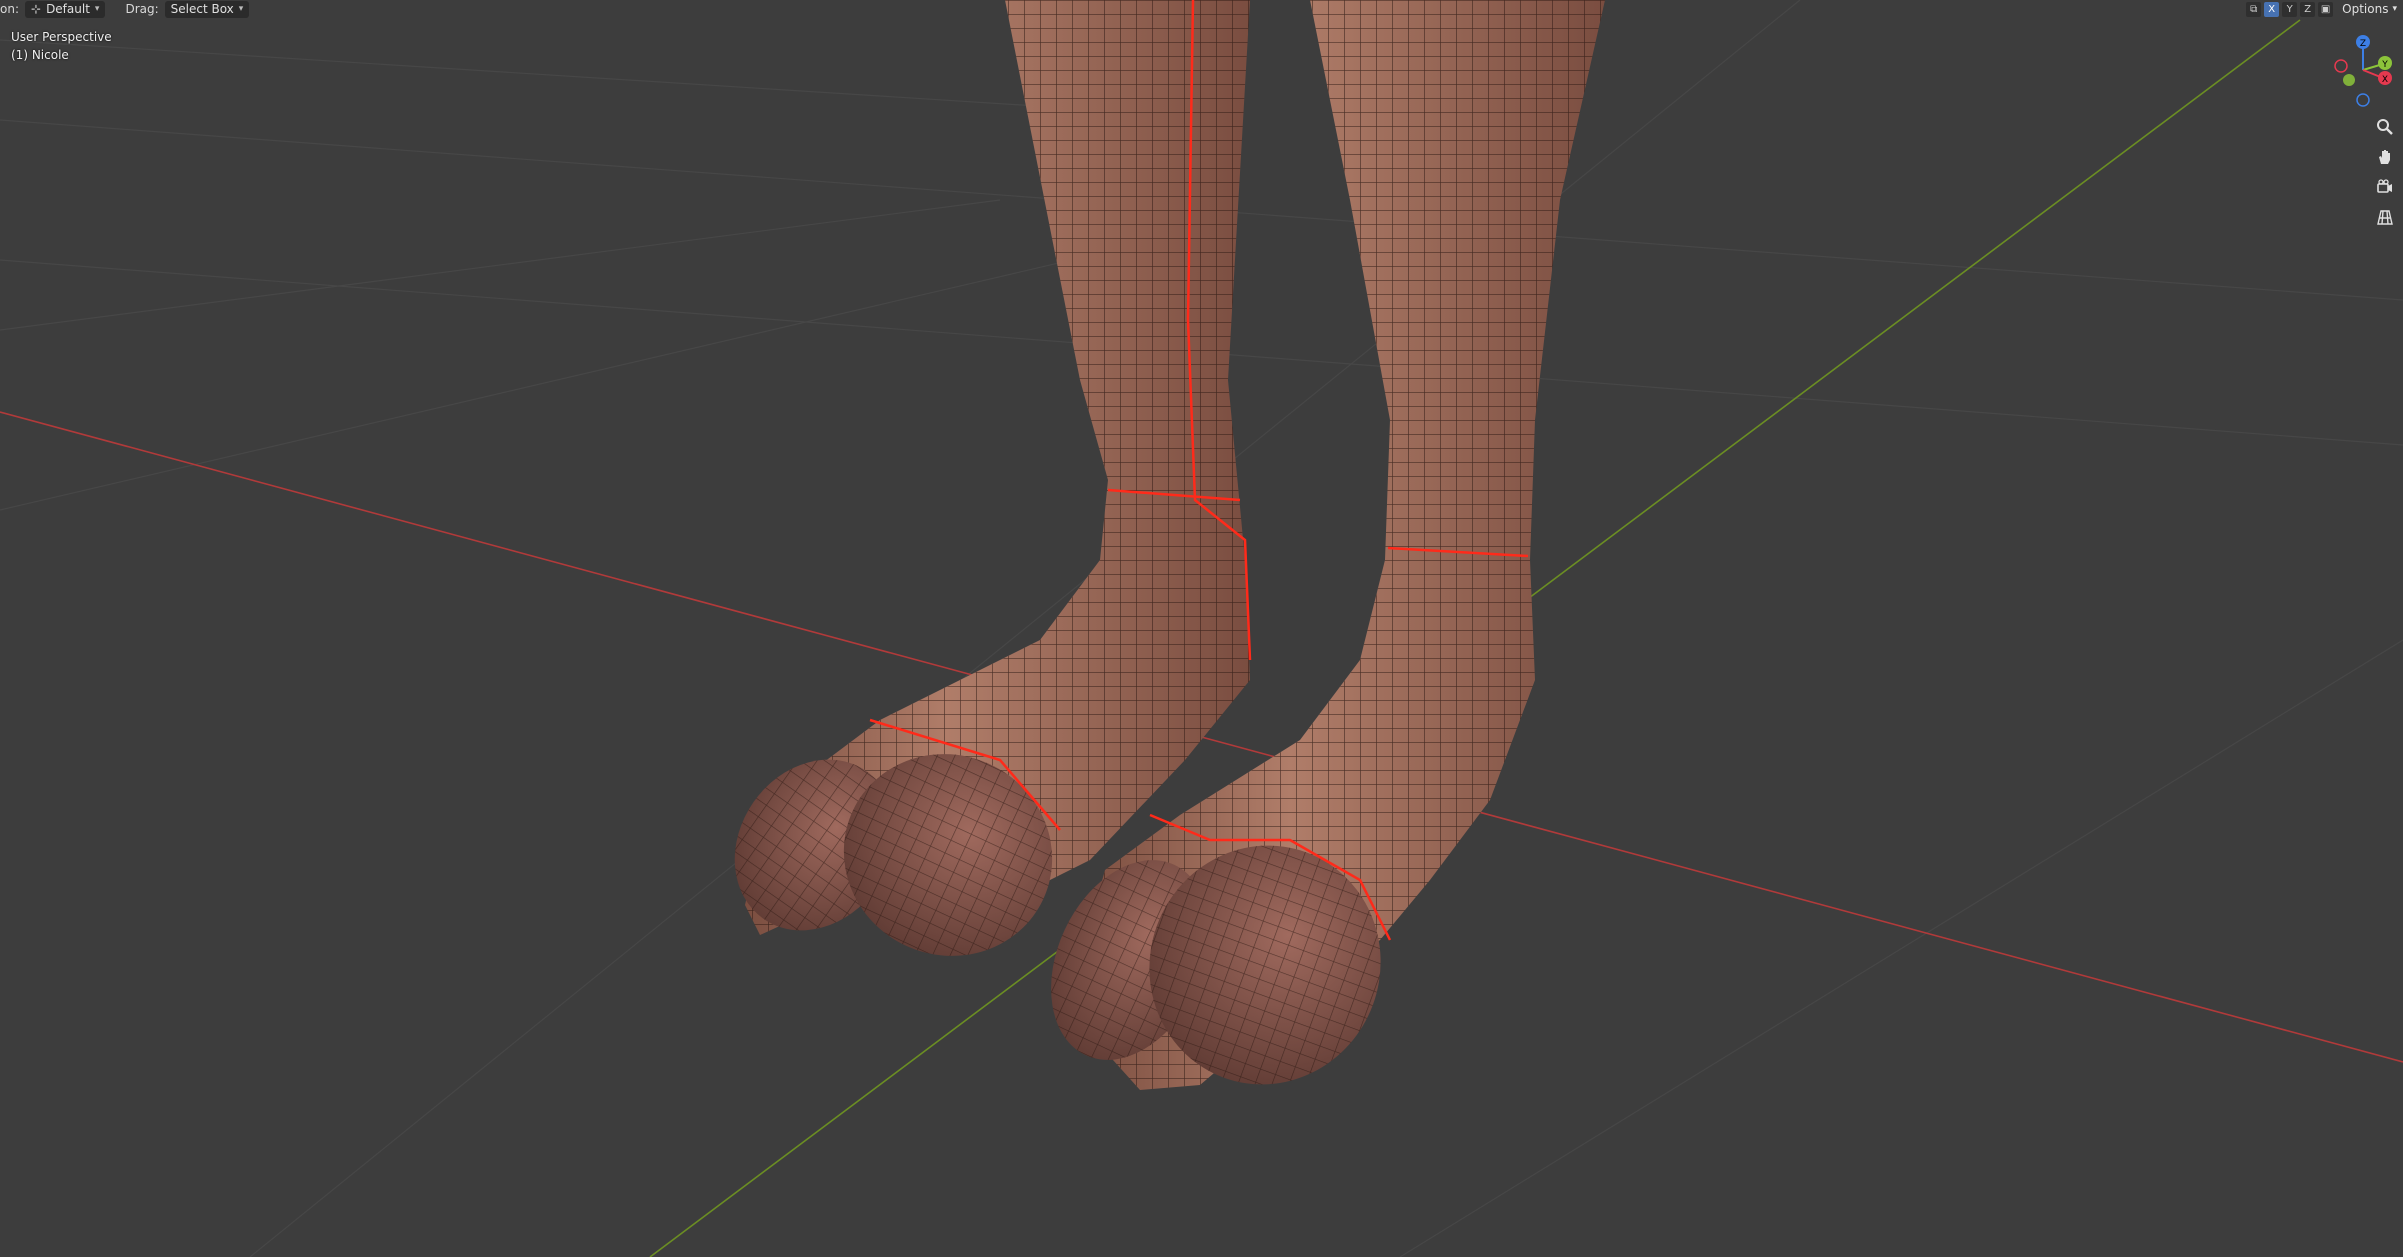 This screenshot has width=2403, height=1257. Describe the element at coordinates (2349, 80) in the screenshot. I see `gizmo-neg-y` at that location.